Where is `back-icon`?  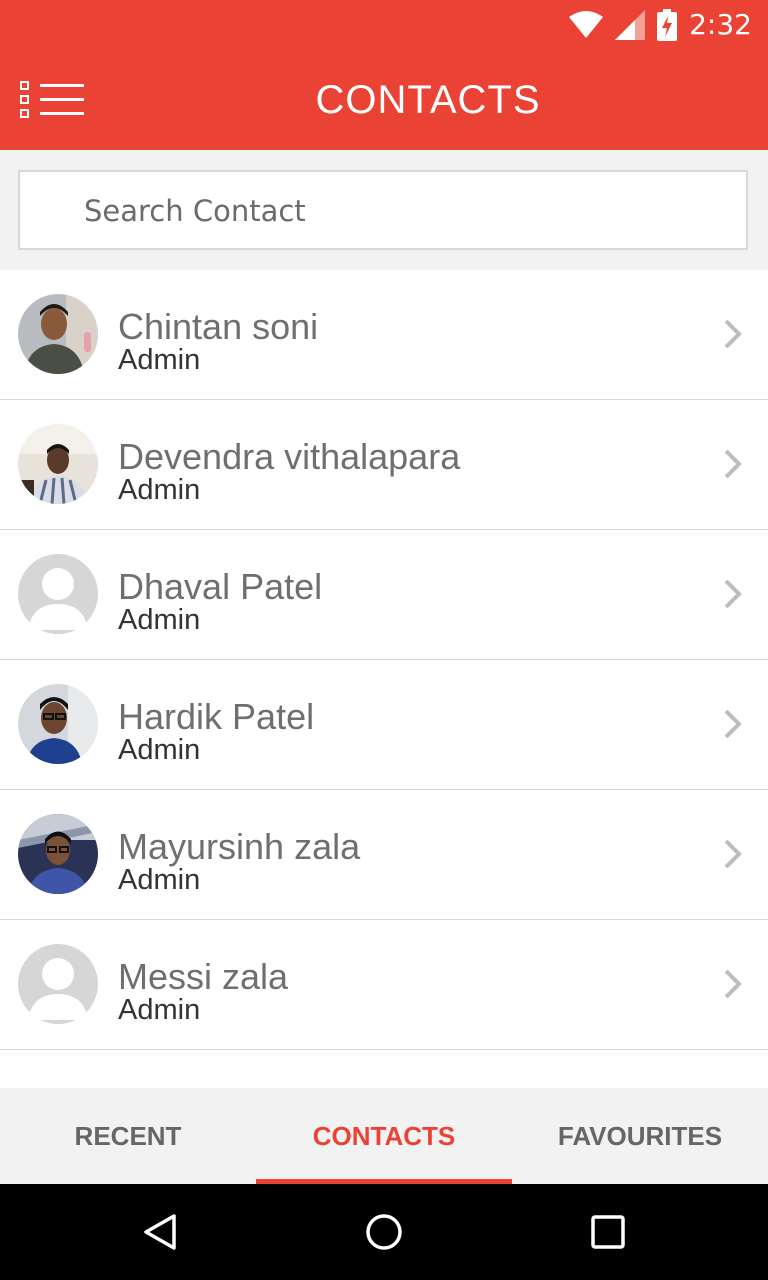
back-icon is located at coordinates (160, 1232).